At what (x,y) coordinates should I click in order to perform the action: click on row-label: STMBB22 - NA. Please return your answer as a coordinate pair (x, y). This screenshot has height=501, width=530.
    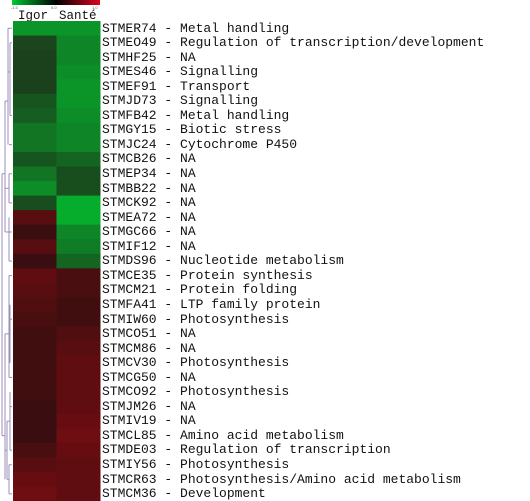
    Looking at the image, I should click on (149, 188).